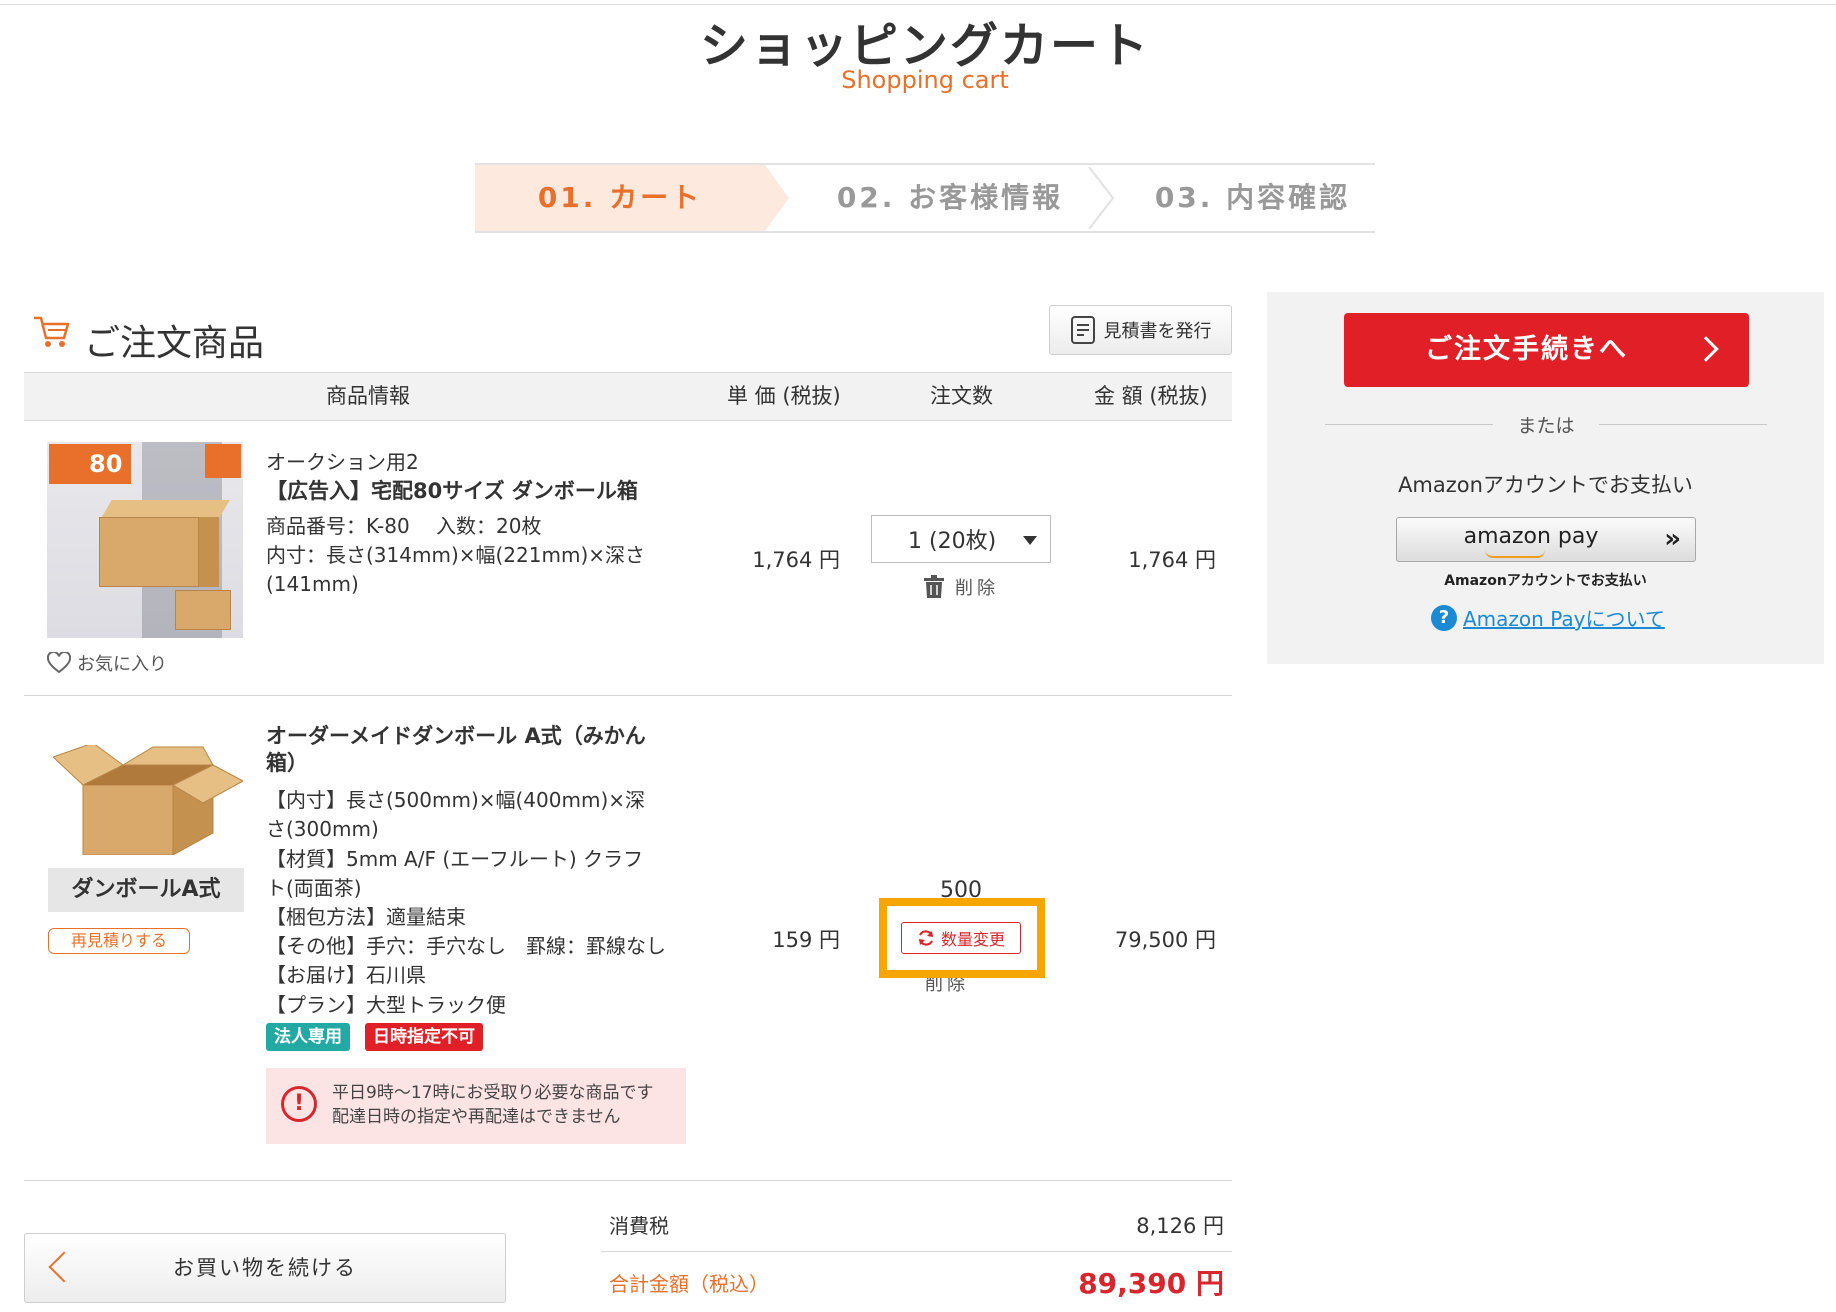  What do you see at coordinates (972, 939) in the screenshot?
I see `quantity-change-label: 数量変更` at bounding box center [972, 939].